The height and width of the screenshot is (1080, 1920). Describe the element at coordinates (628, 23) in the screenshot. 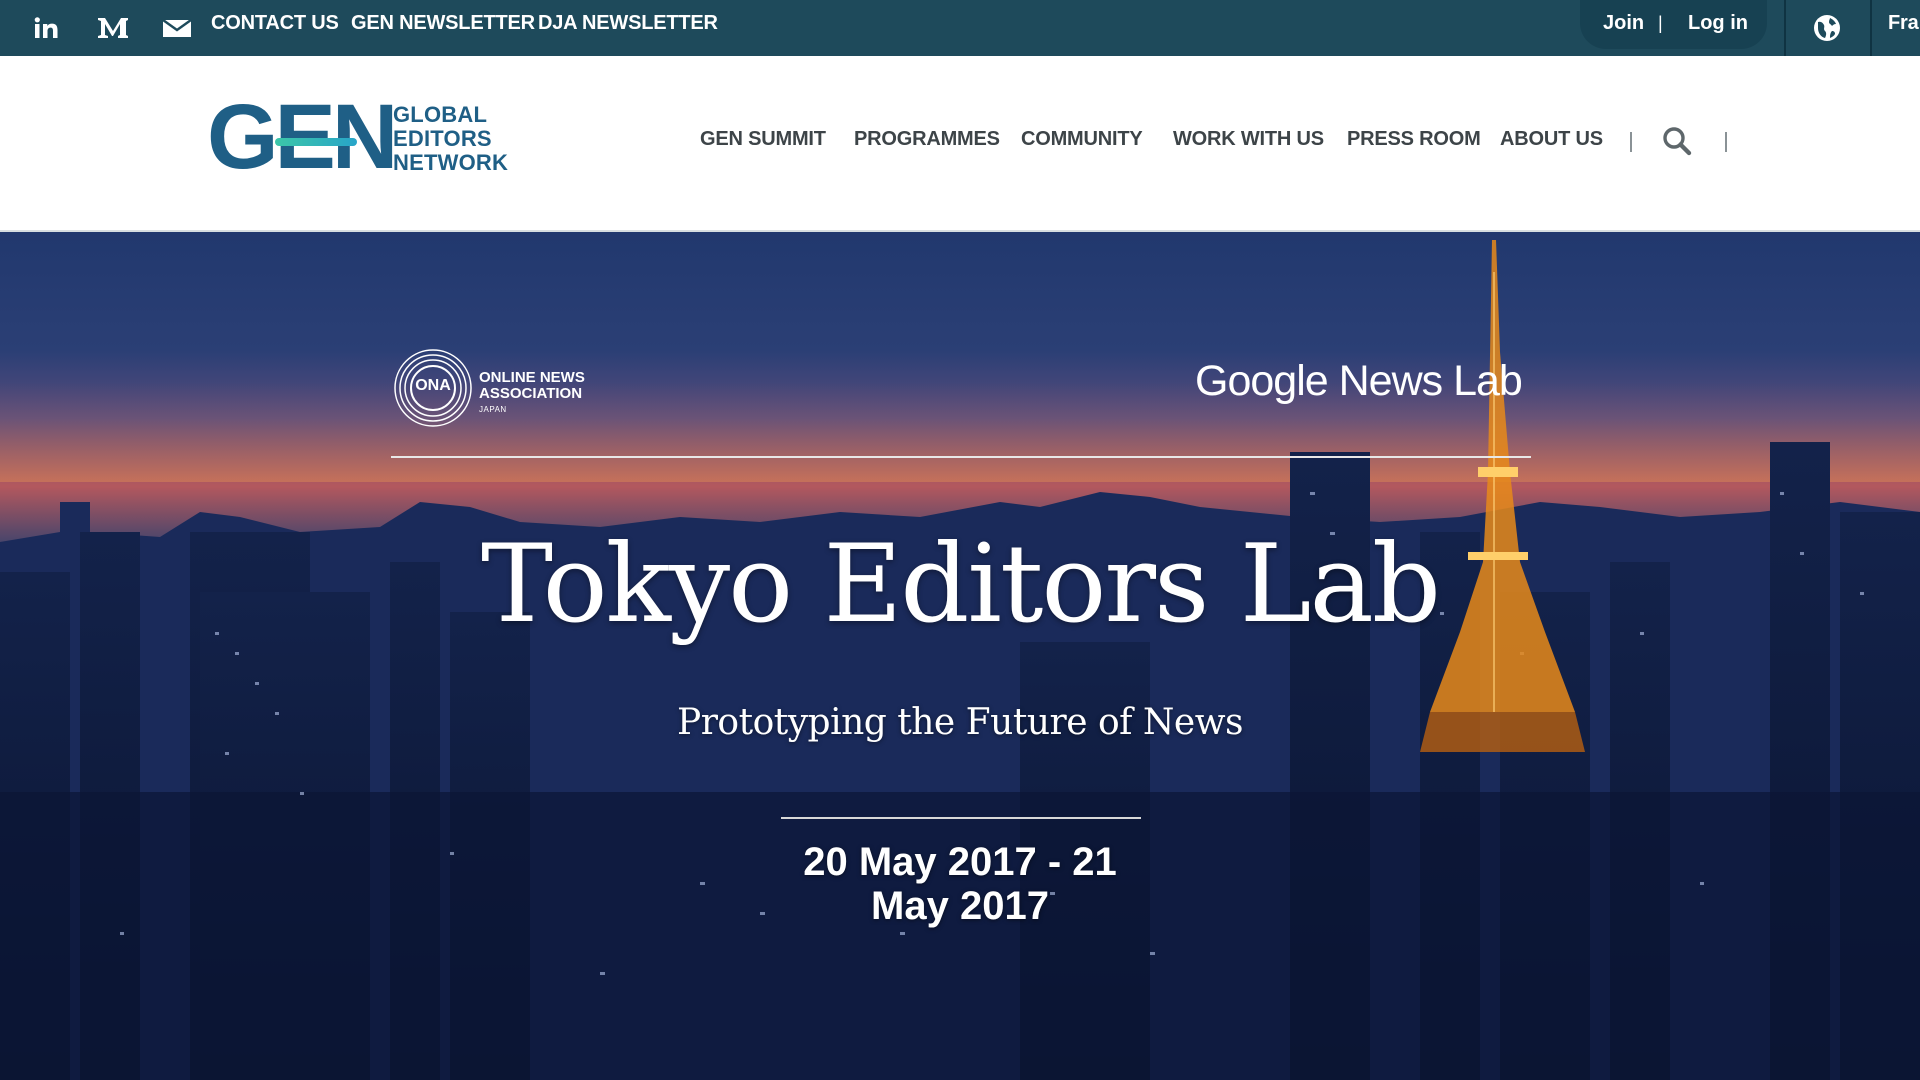

I see `dja-newsletter-link: DJA NEWSLETTER` at that location.